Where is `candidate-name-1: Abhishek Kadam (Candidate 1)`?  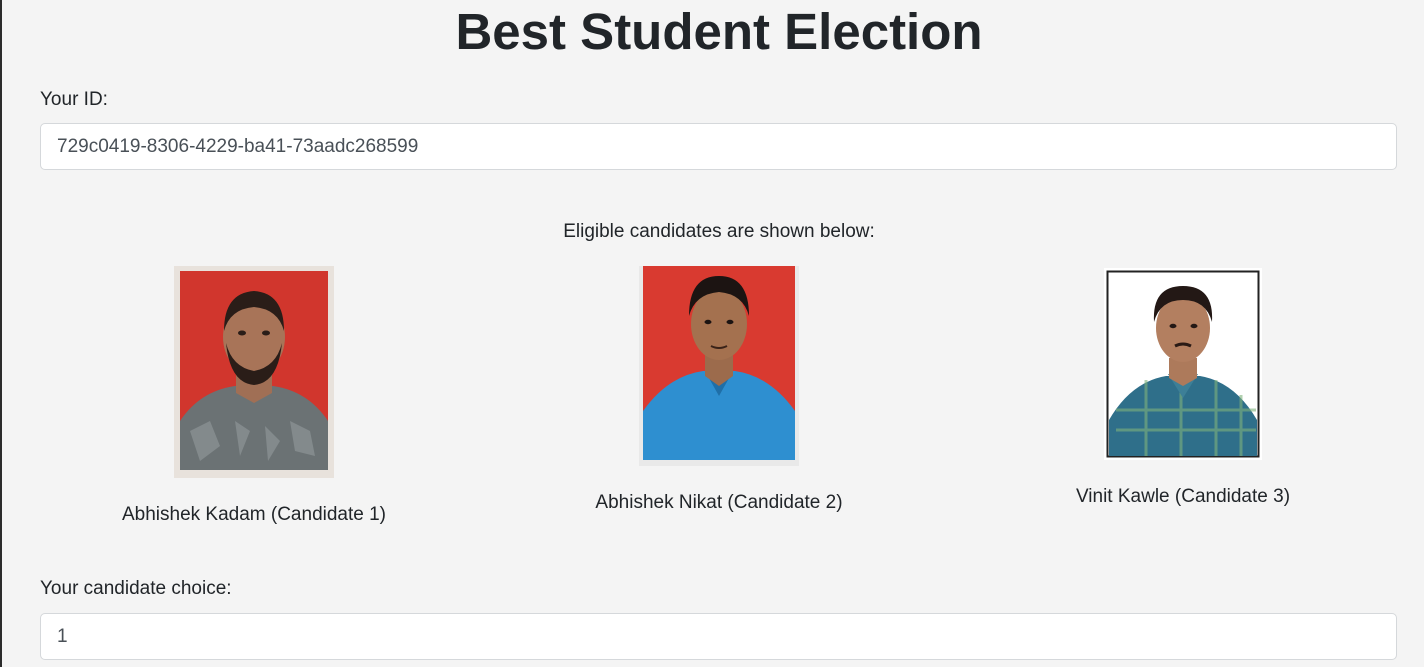 candidate-name-1: Abhishek Kadam (Candidate 1) is located at coordinates (254, 514).